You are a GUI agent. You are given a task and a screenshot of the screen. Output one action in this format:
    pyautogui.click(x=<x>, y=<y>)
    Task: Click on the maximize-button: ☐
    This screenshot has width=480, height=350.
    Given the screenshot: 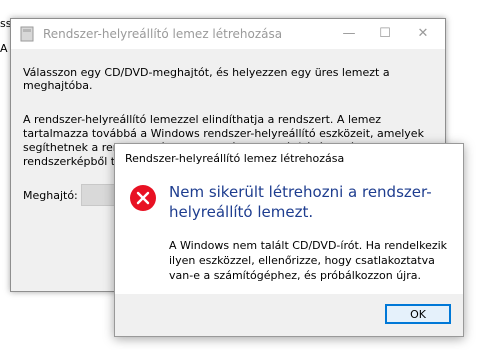 What is the action you would take?
    pyautogui.click(x=385, y=34)
    